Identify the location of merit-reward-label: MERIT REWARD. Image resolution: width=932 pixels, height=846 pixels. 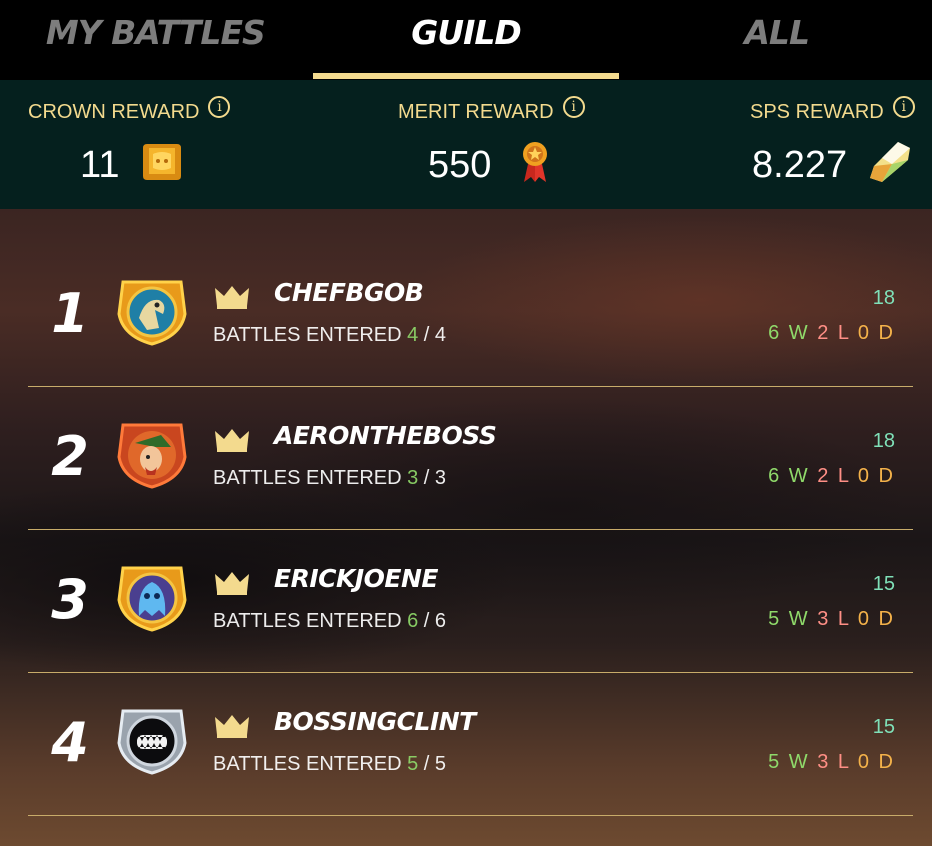
(476, 112).